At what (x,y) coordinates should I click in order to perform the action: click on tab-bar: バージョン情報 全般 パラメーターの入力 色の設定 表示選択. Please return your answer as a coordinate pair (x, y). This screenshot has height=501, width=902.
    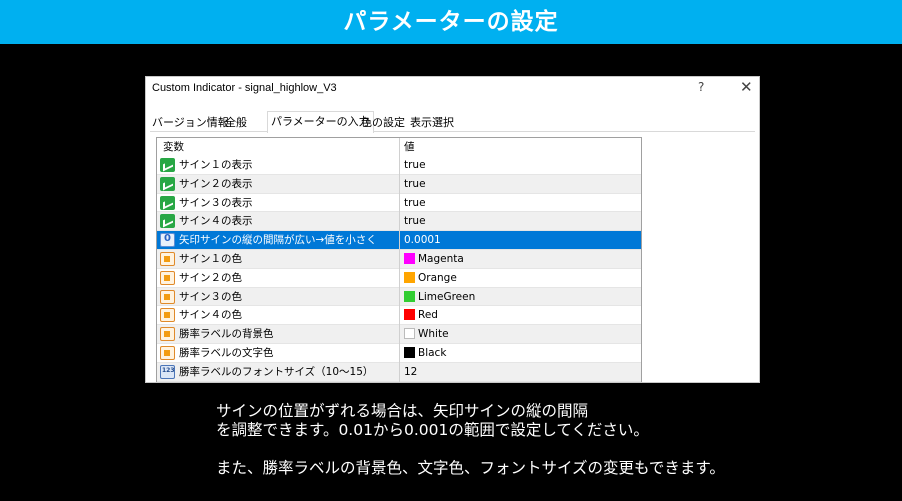
    Looking at the image, I should click on (452, 122).